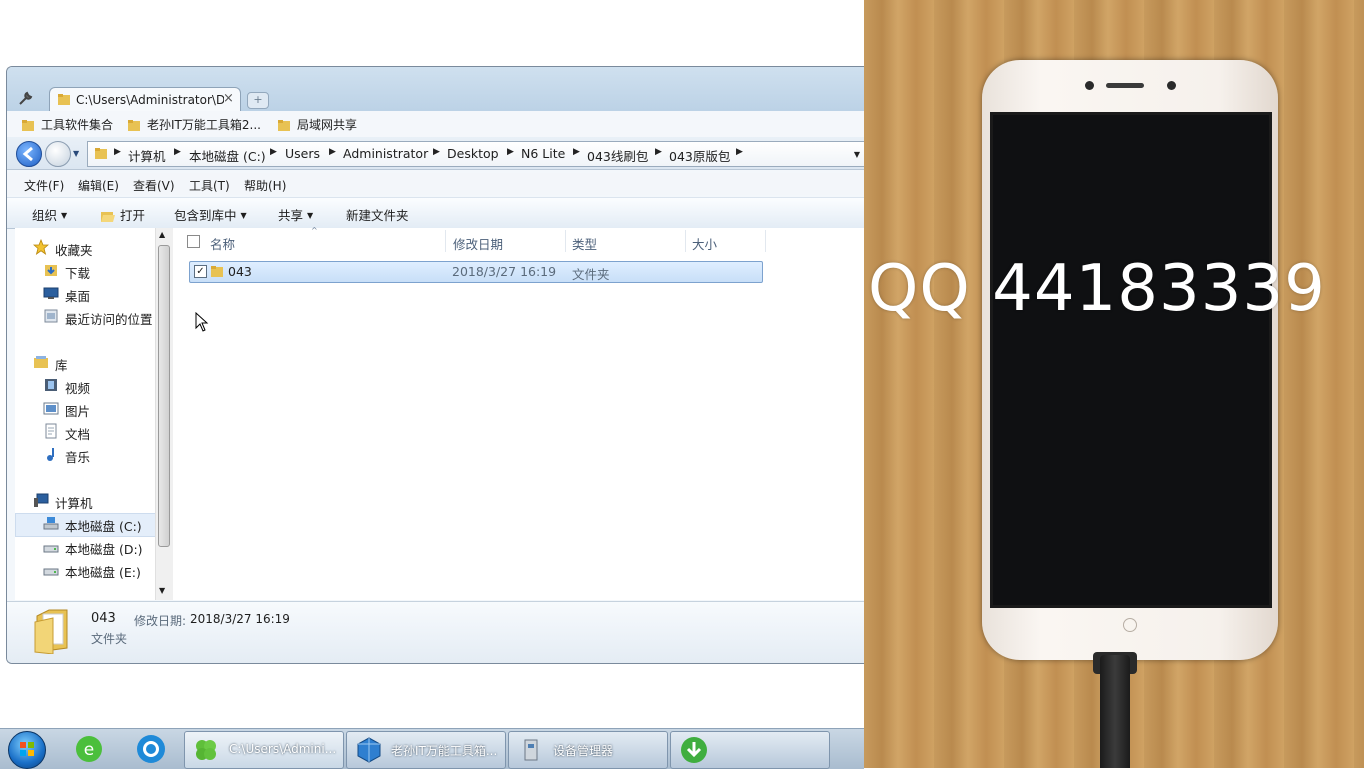 The width and height of the screenshot is (1364, 771). What do you see at coordinates (222, 243) in the screenshot?
I see `column-header-name: 名称` at bounding box center [222, 243].